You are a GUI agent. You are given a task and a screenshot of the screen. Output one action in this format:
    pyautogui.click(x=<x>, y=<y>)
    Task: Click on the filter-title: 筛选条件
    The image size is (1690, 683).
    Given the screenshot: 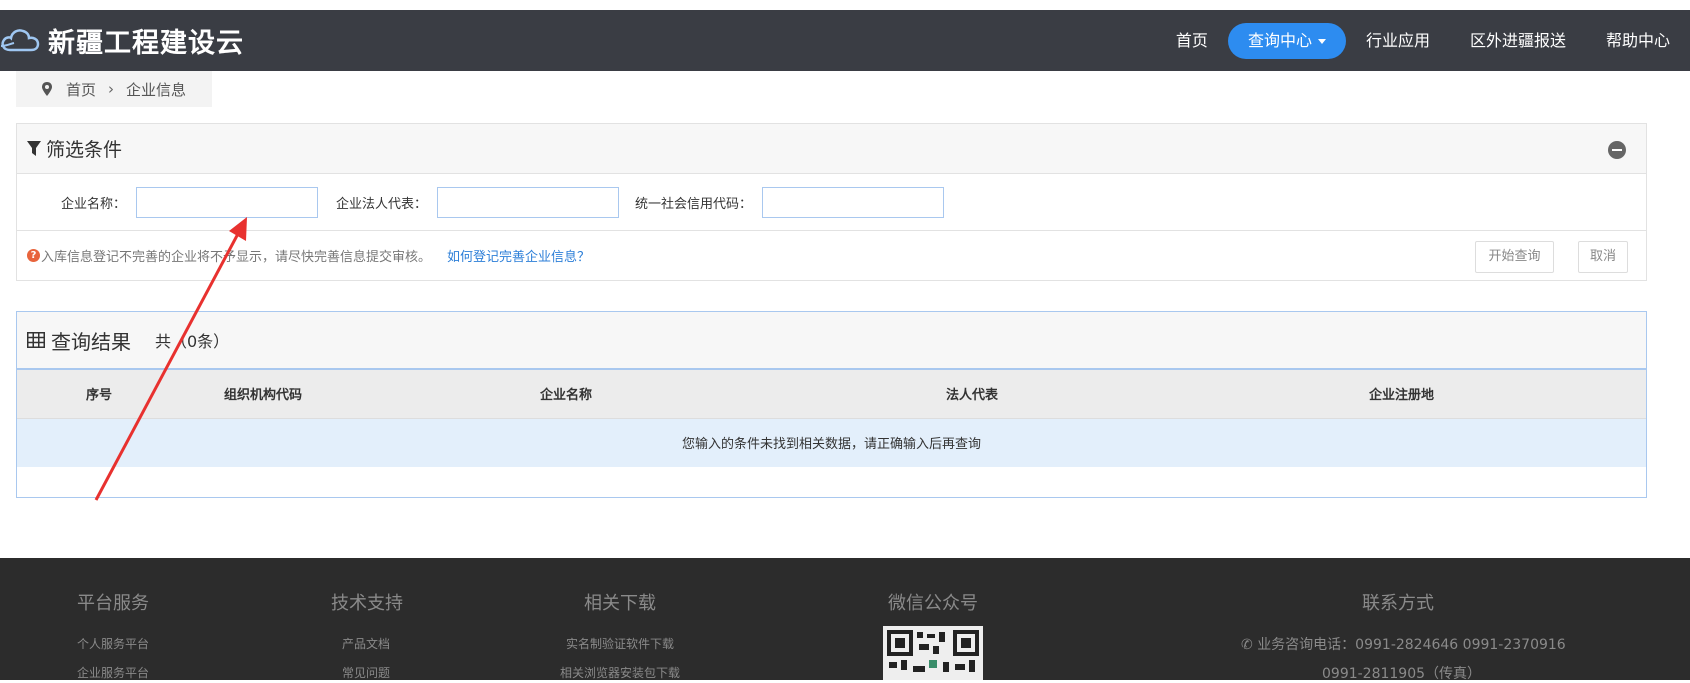 What is the action you would take?
    pyautogui.click(x=84, y=150)
    